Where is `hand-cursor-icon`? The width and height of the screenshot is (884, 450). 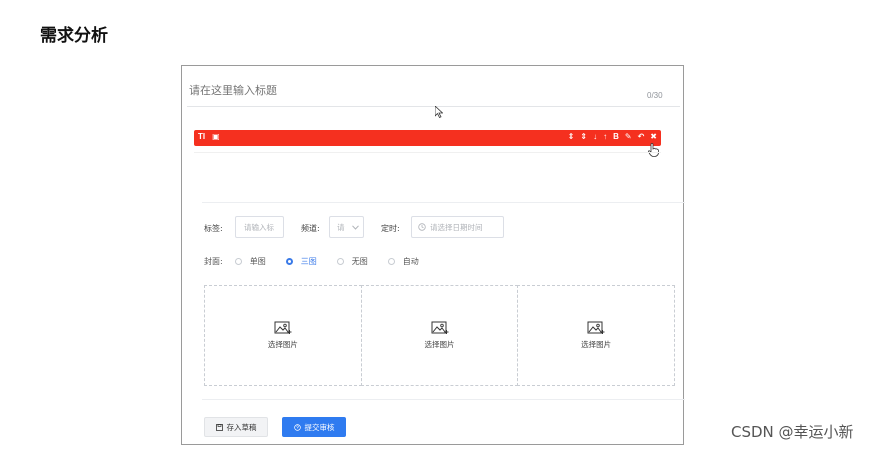 hand-cursor-icon is located at coordinates (653, 150).